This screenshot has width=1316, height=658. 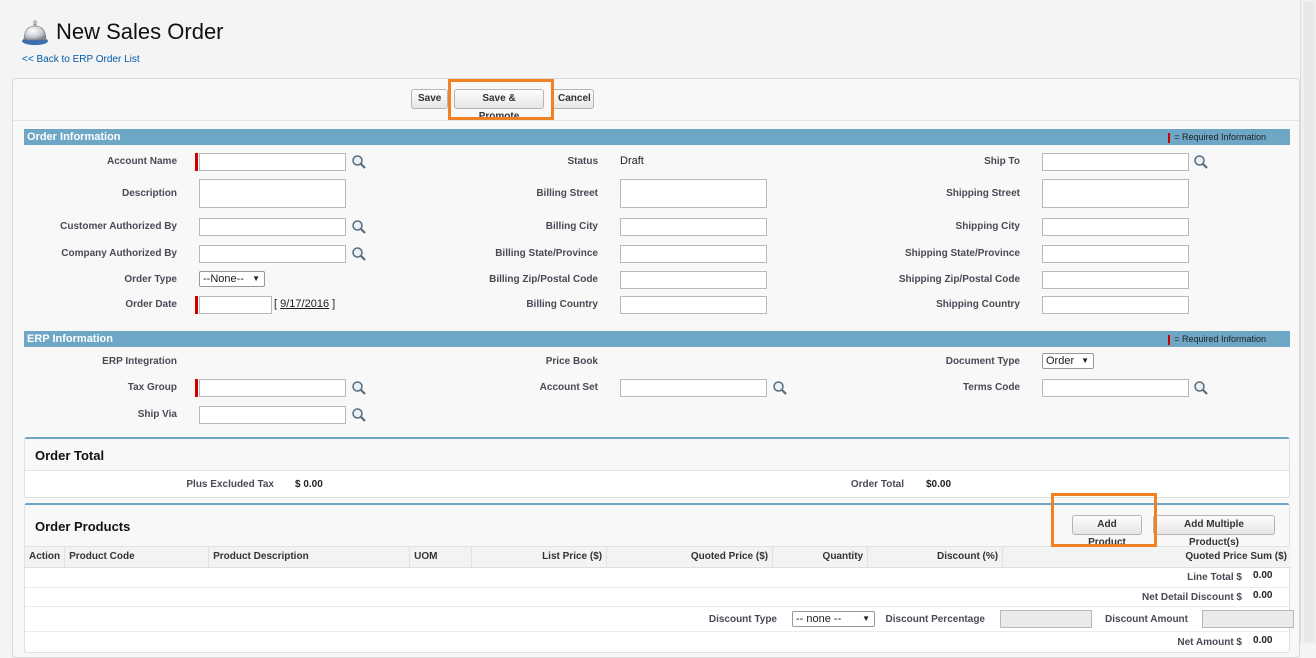 I want to click on billing-state-input, so click(x=693, y=254).